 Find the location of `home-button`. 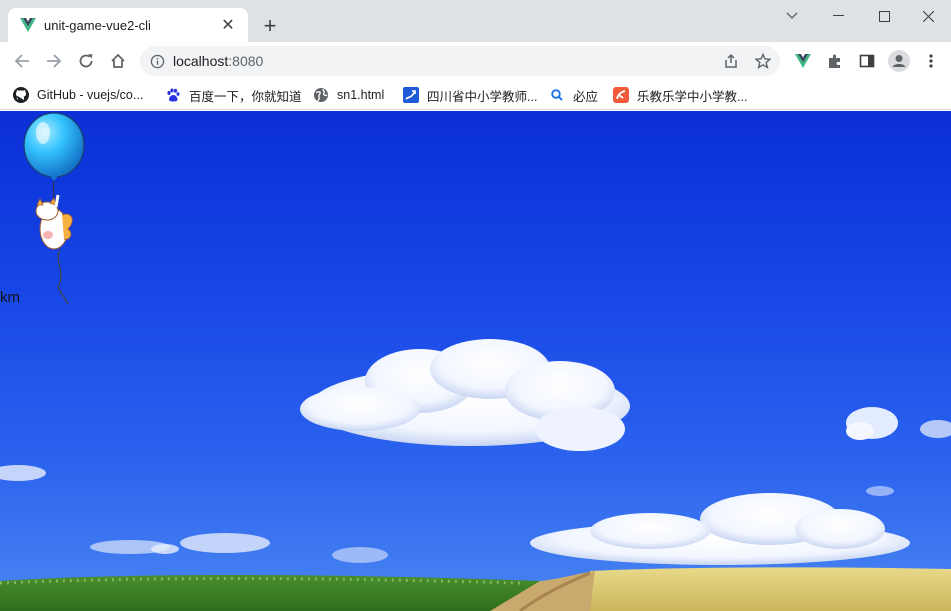

home-button is located at coordinates (118, 61).